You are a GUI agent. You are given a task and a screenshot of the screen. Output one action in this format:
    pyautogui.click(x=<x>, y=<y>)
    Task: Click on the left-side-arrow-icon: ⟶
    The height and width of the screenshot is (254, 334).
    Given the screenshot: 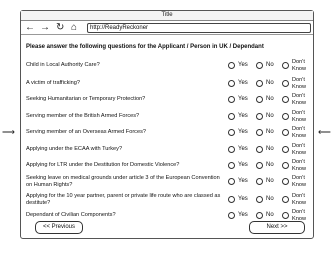 What is the action you would take?
    pyautogui.click(x=8, y=132)
    